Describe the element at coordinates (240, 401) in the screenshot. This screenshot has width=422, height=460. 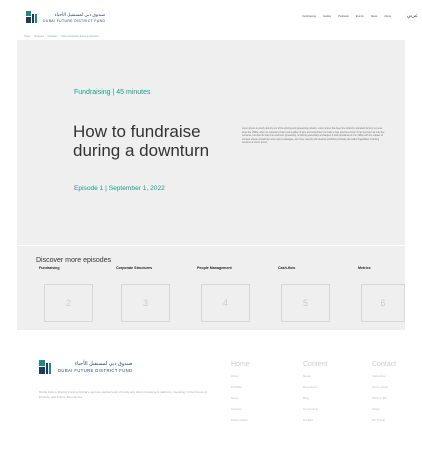
I see `footer-link-team: Team` at that location.